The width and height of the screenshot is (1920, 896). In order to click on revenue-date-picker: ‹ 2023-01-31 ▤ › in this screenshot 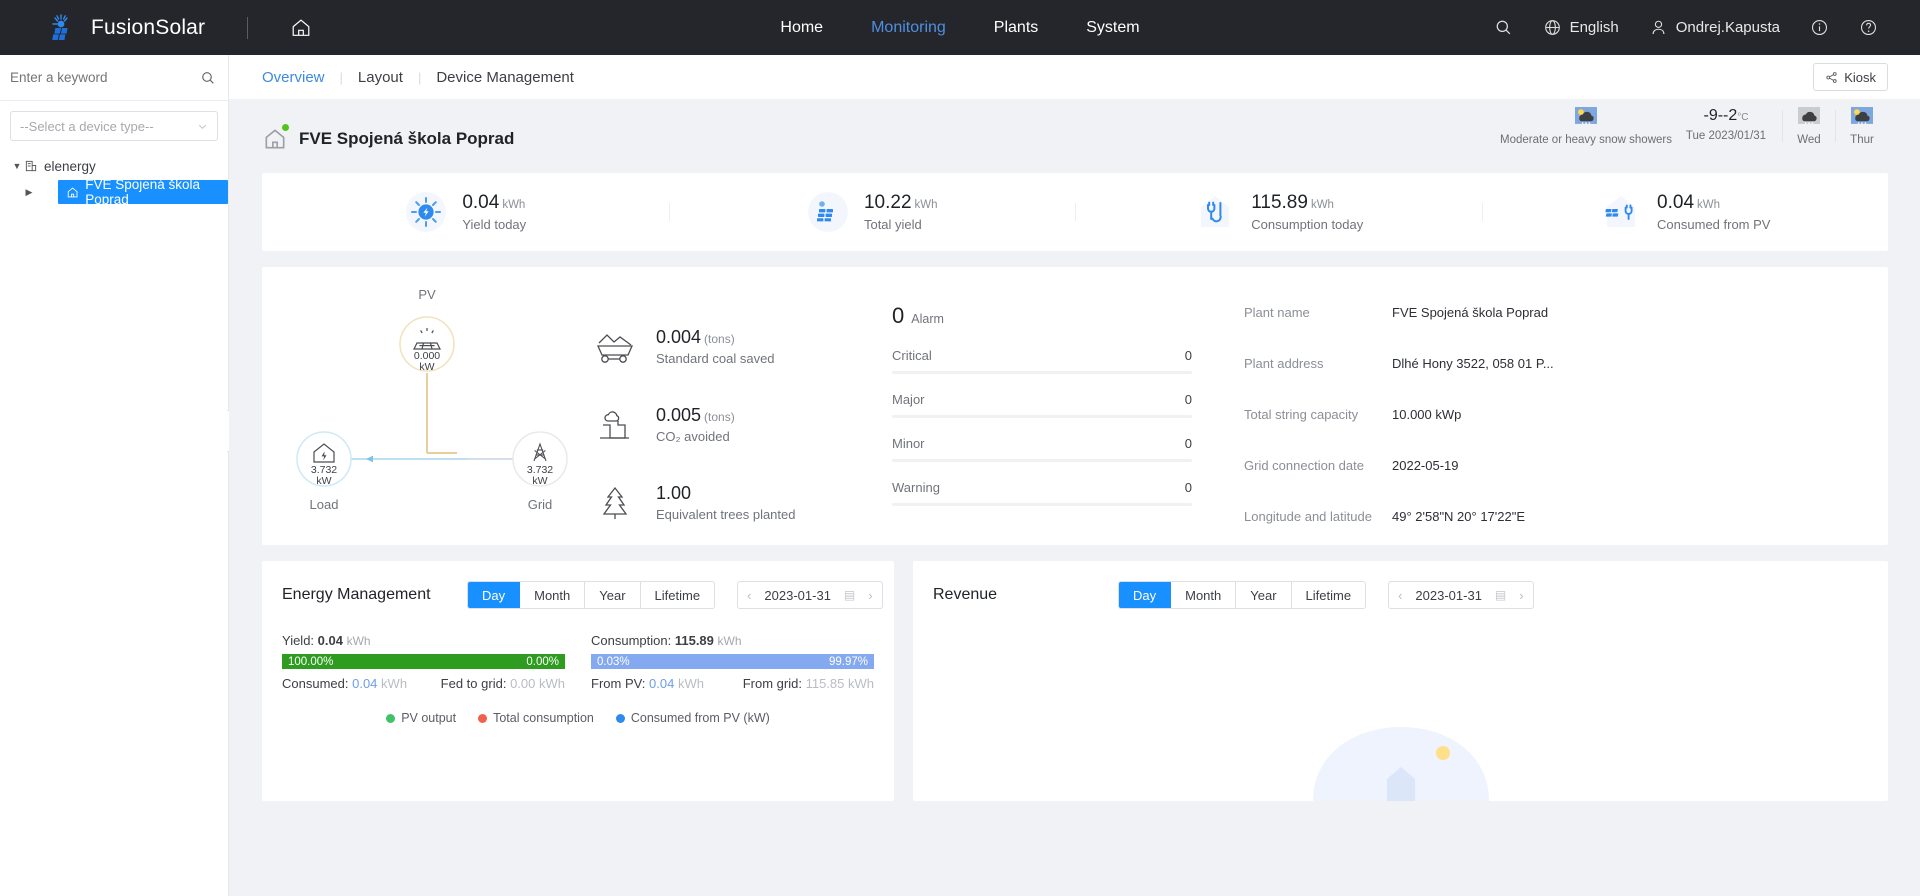, I will do `click(1461, 595)`.